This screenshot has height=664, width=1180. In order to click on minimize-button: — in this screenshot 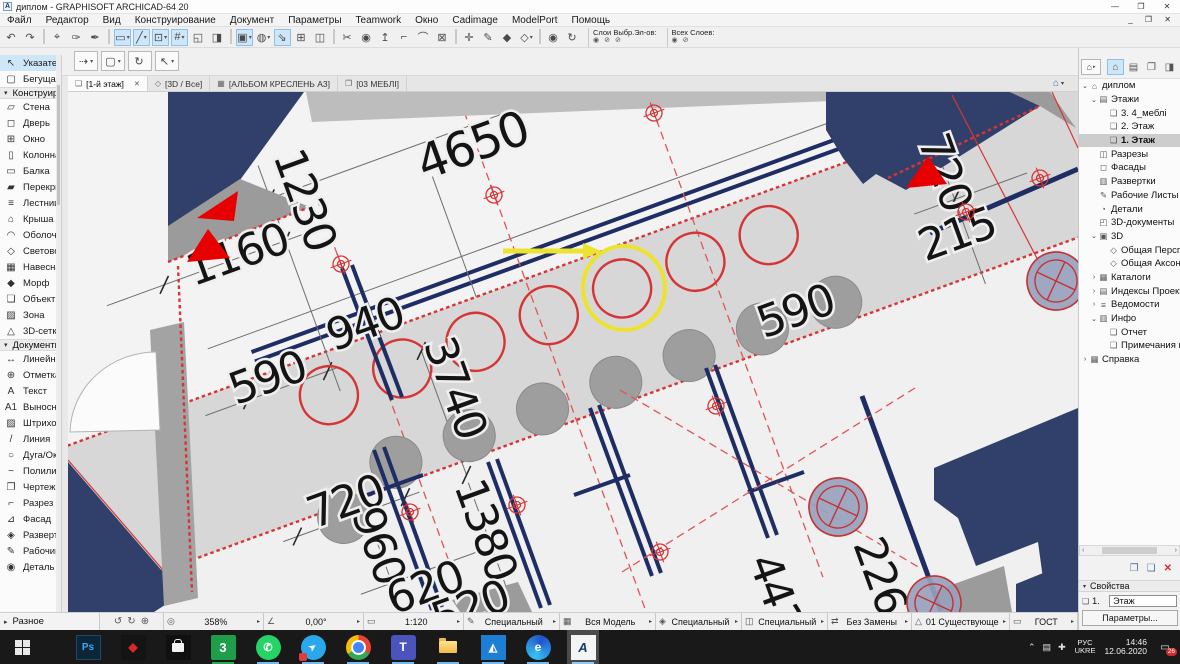, I will do `click(1115, 6)`.